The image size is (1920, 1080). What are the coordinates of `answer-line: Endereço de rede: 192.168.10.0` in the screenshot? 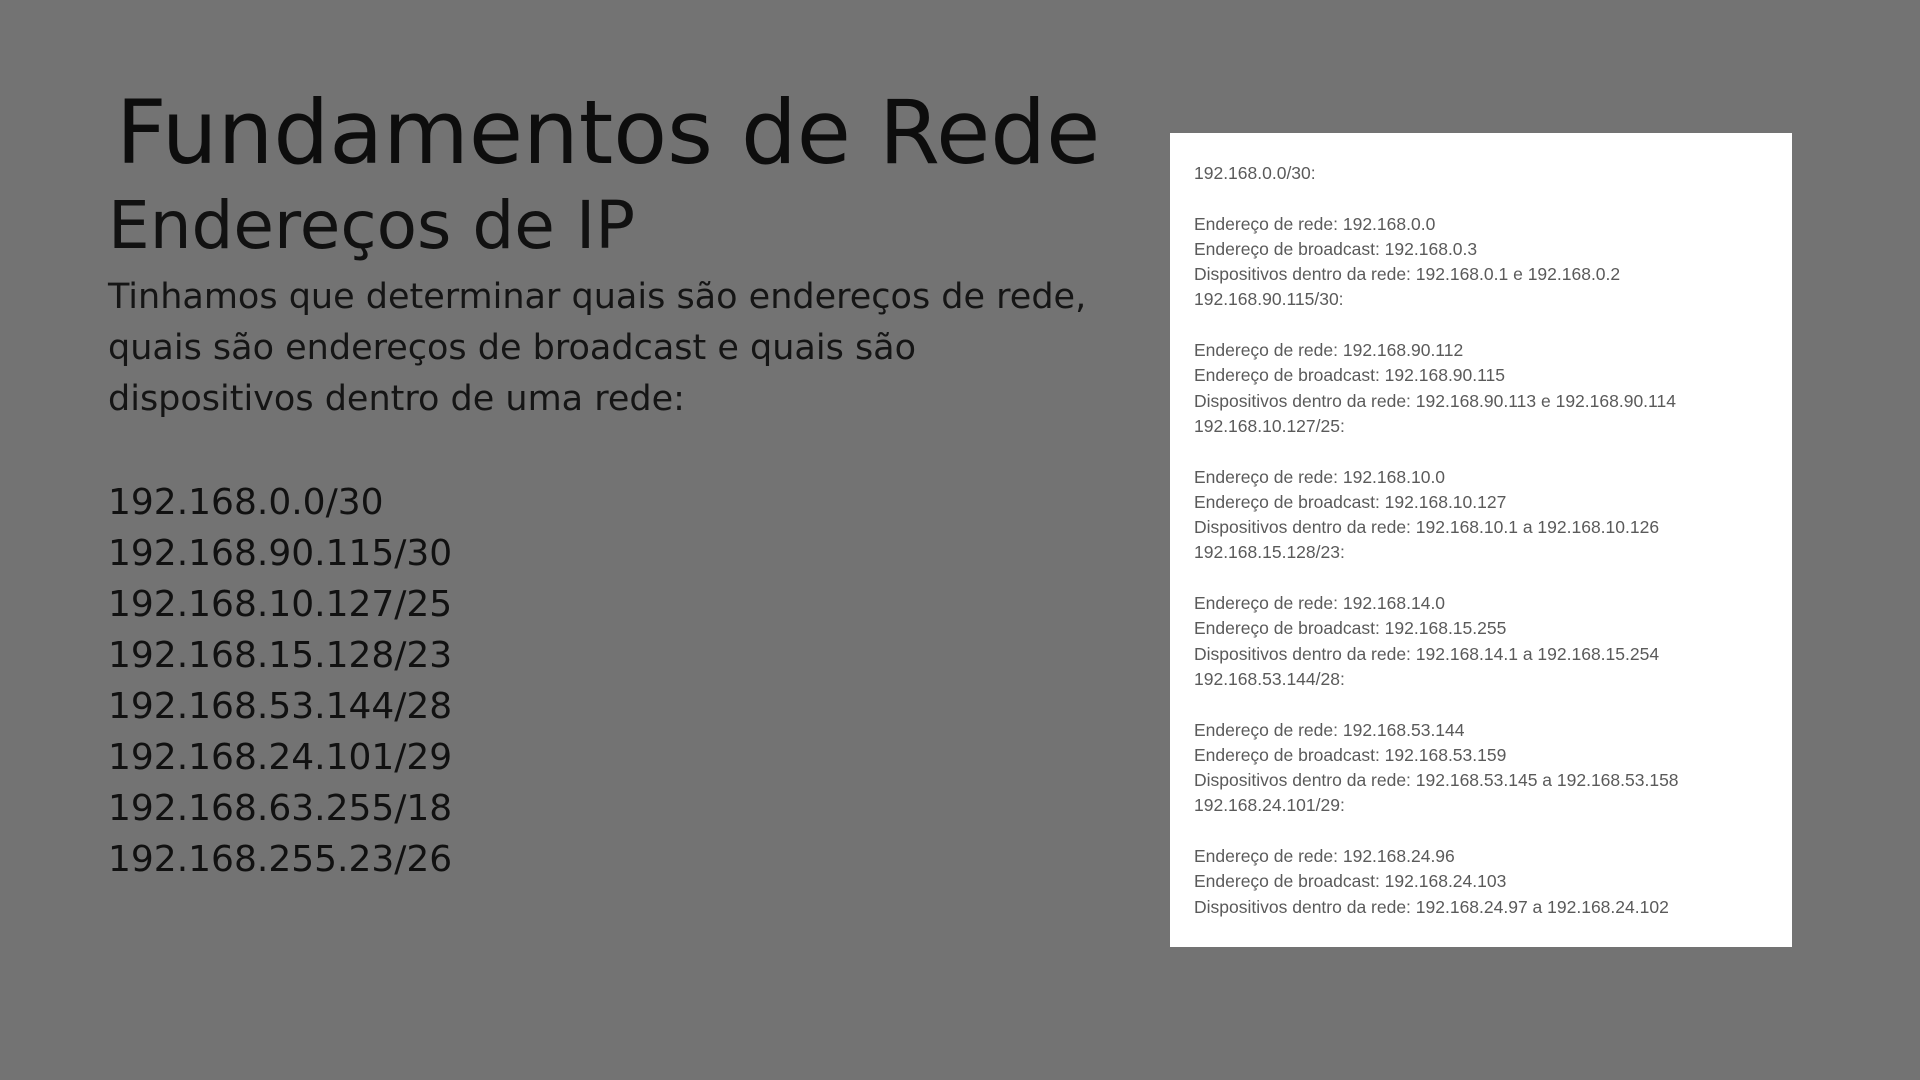 It's located at (1320, 476).